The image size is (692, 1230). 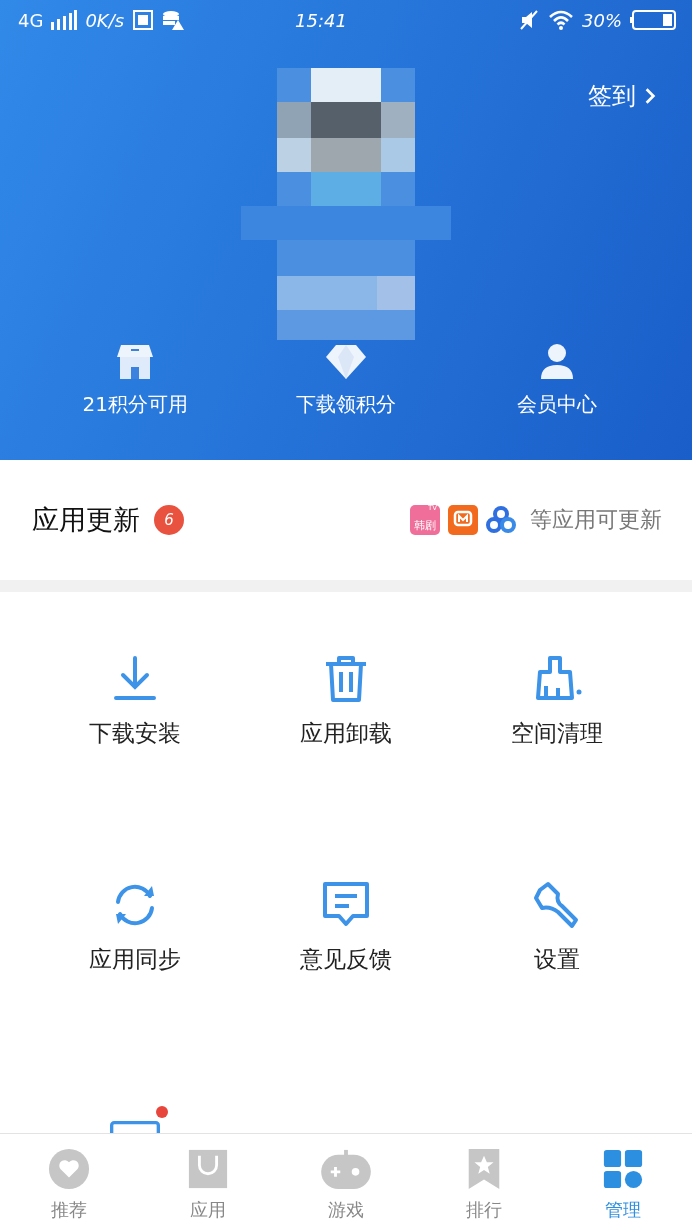 I want to click on chevron-icon, so click(x=650, y=96).